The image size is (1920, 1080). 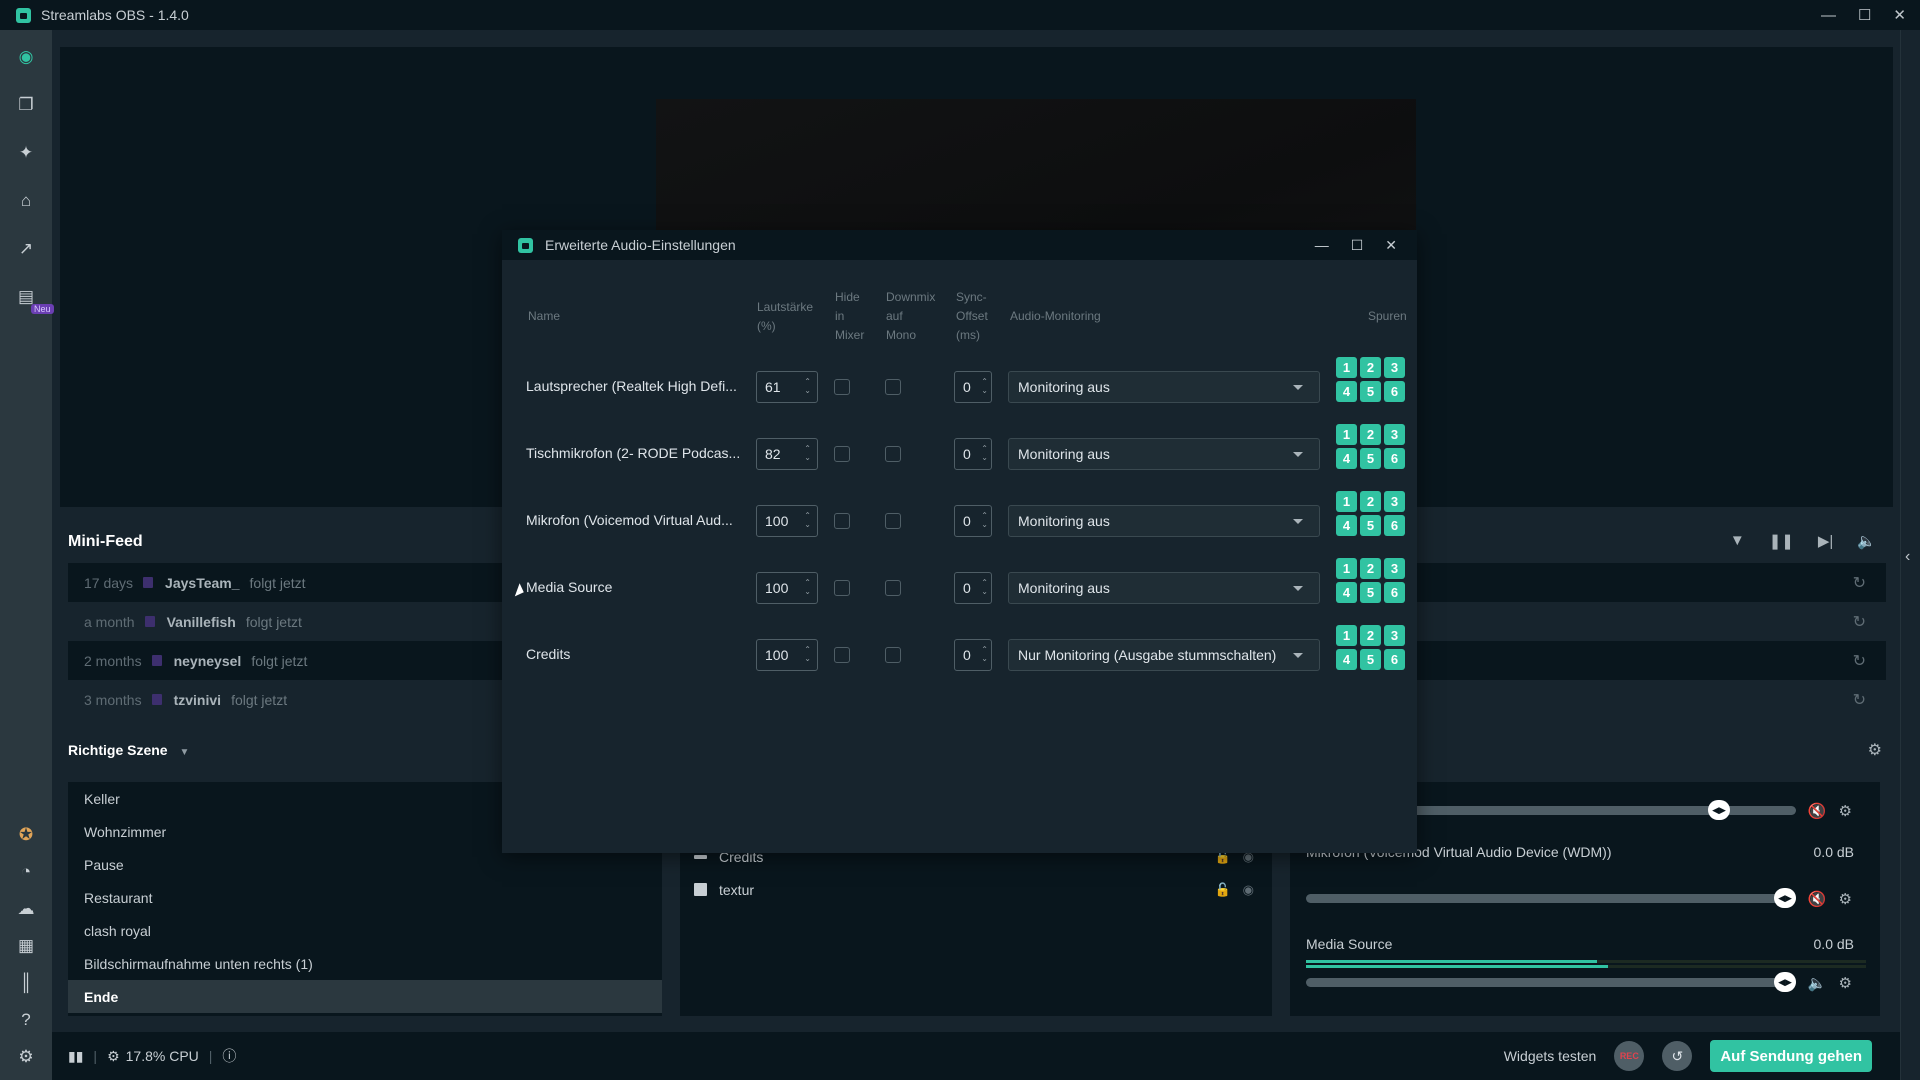 What do you see at coordinates (1899, 15) in the screenshot?
I see `close-button: ✕` at bounding box center [1899, 15].